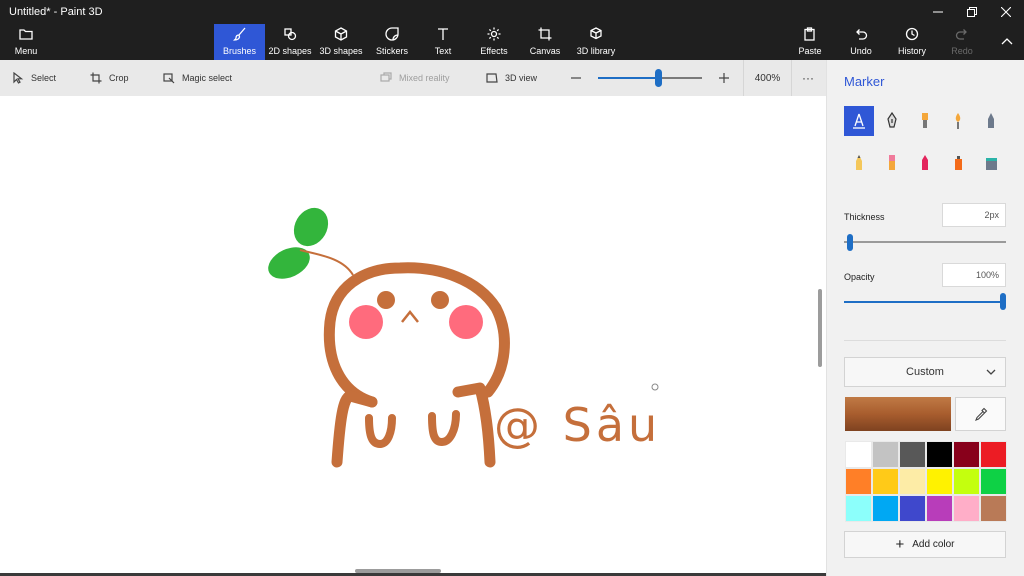 Image resolution: width=1024 pixels, height=576 pixels. I want to click on tab-2d-shapes: 2D shapes, so click(290, 42).